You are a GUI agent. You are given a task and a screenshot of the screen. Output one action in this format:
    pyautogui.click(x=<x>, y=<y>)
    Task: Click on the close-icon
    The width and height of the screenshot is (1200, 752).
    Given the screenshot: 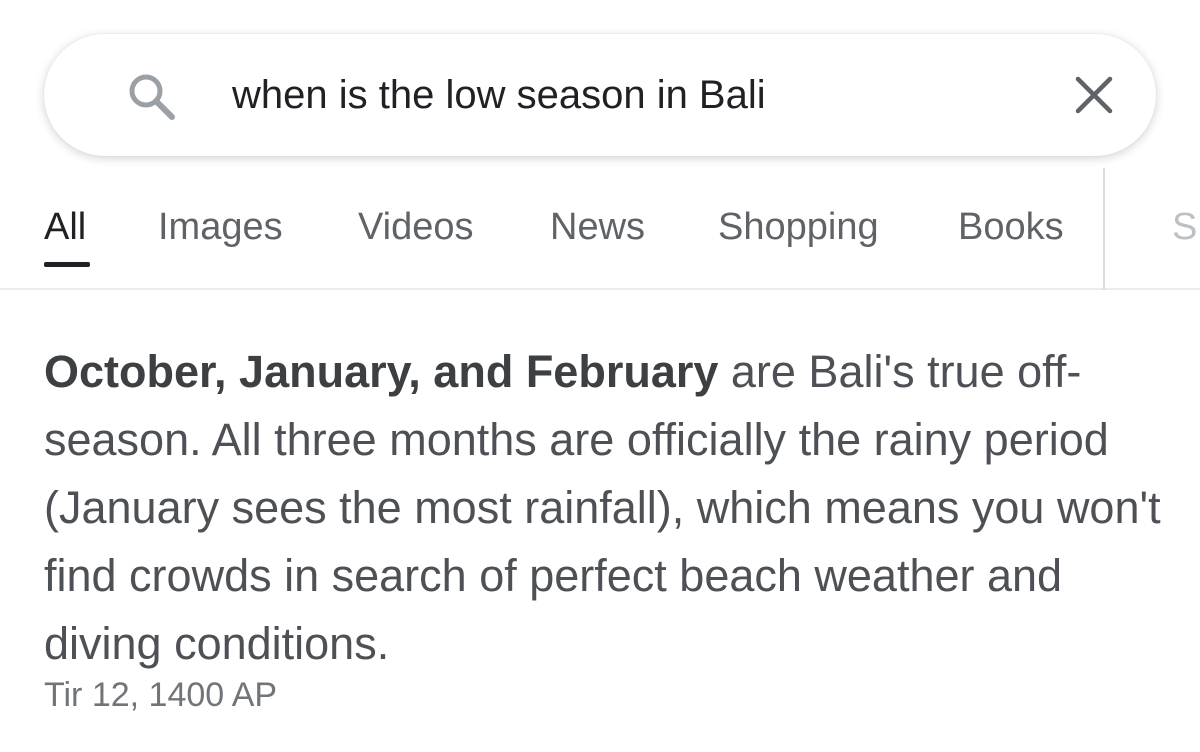 What is the action you would take?
    pyautogui.click(x=1094, y=95)
    